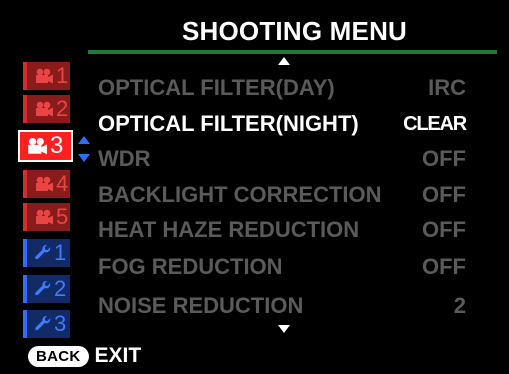  What do you see at coordinates (216, 87) in the screenshot?
I see `menu-item-label: OPTICAL FILTER(DAY)` at bounding box center [216, 87].